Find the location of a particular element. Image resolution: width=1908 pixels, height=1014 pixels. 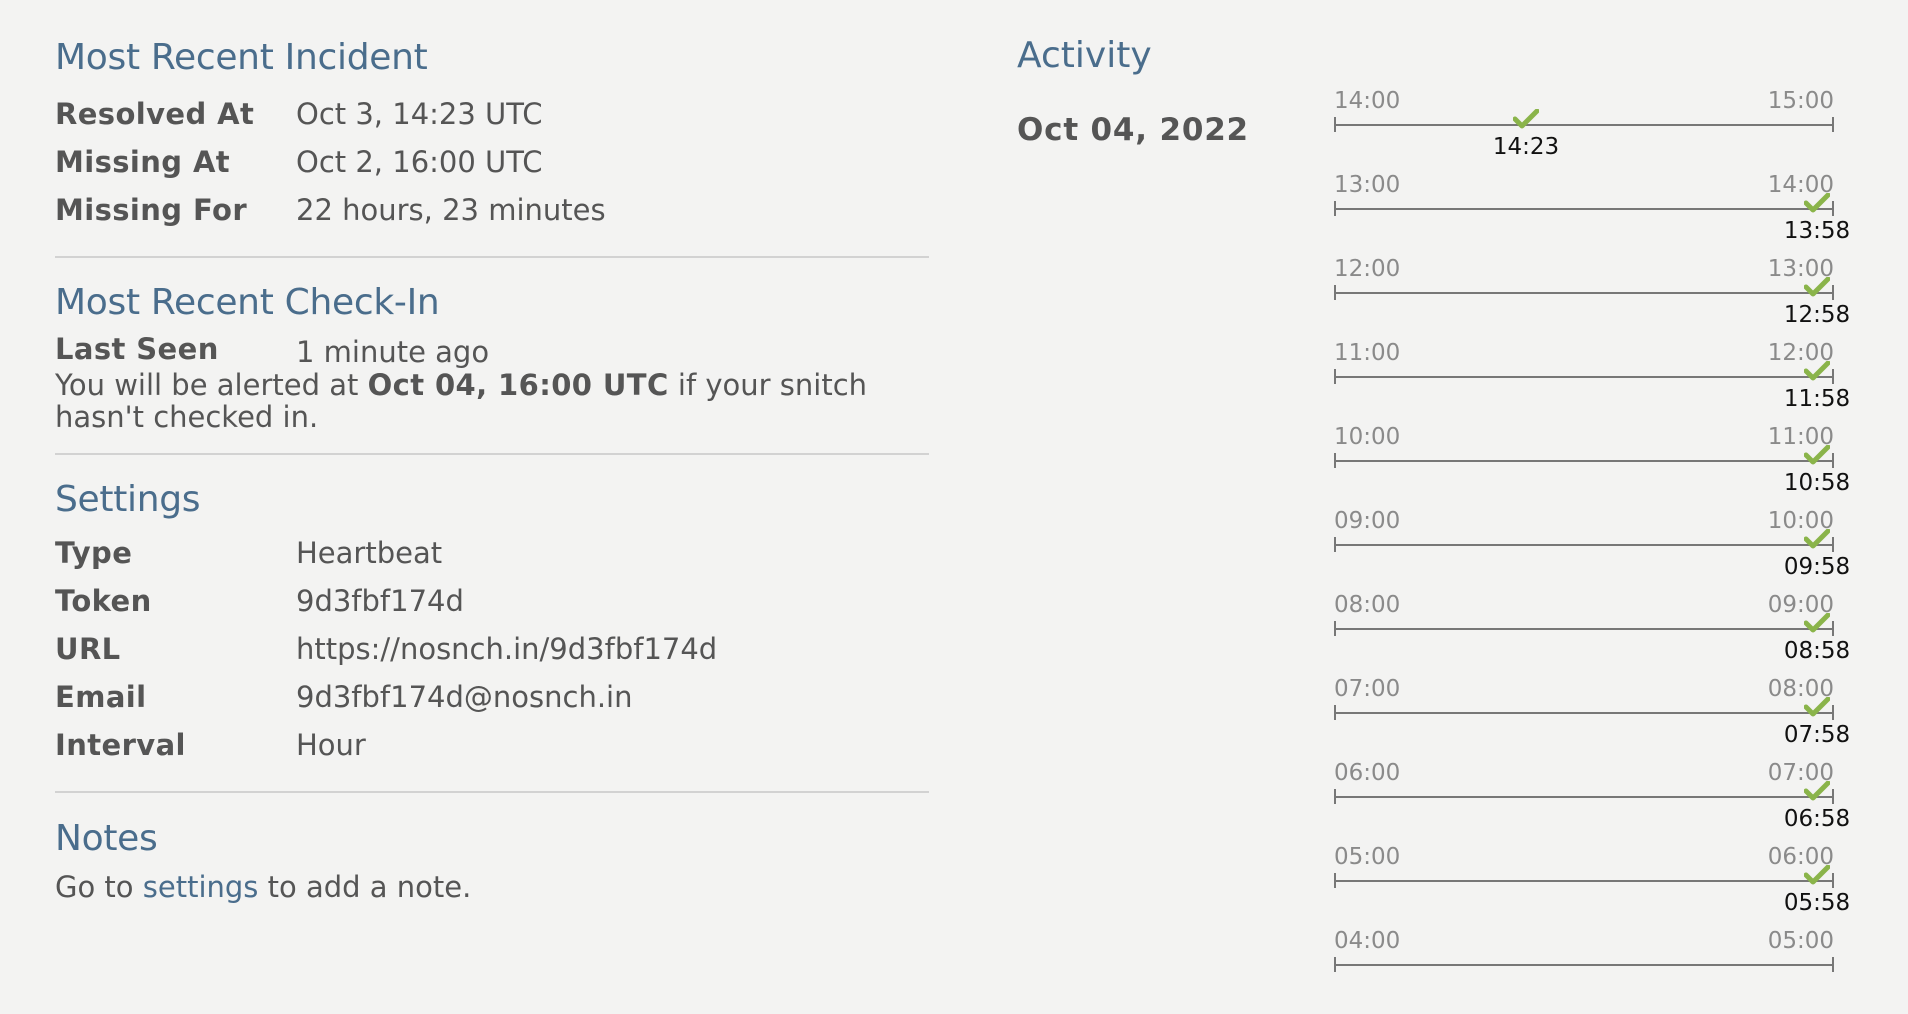

activity-title: Activity is located at coordinates (1084, 55).